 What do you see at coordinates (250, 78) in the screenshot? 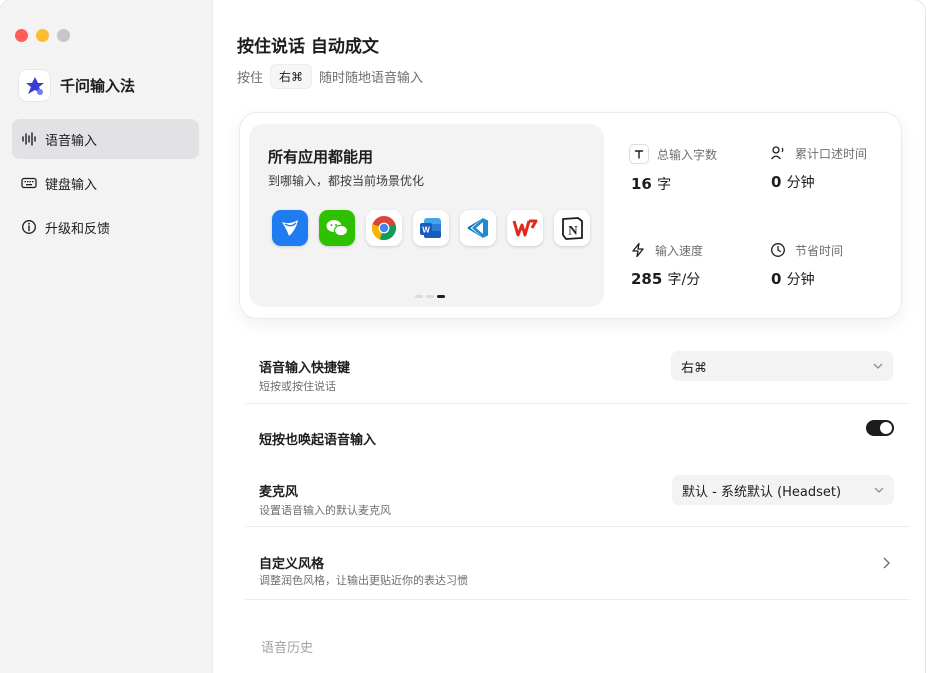
I see `subtitle-prefix: 按住` at bounding box center [250, 78].